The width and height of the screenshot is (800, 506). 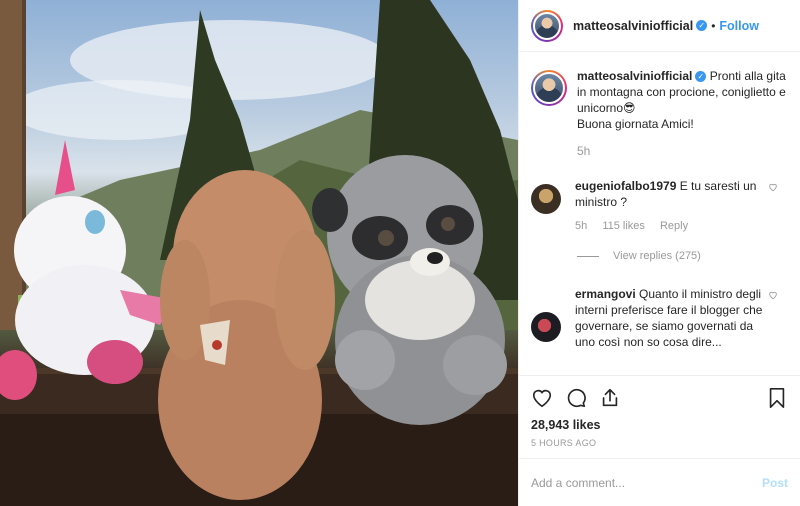 I want to click on likes-count: 28,943 likes, so click(x=659, y=425).